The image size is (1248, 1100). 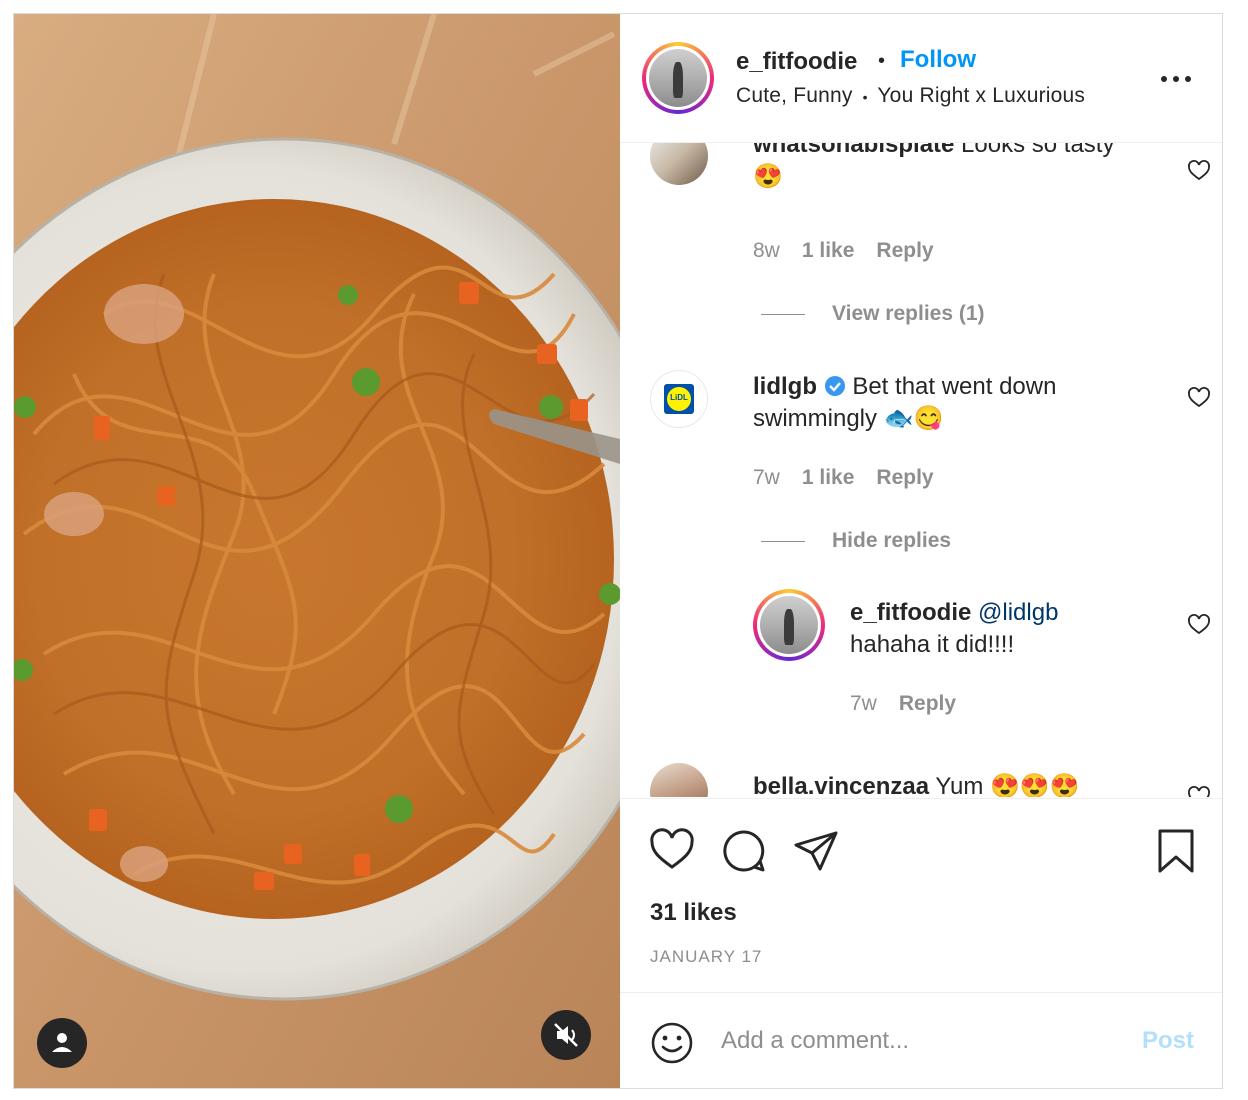 I want to click on comment-meta: 7w 1 like Reply, so click(x=843, y=478).